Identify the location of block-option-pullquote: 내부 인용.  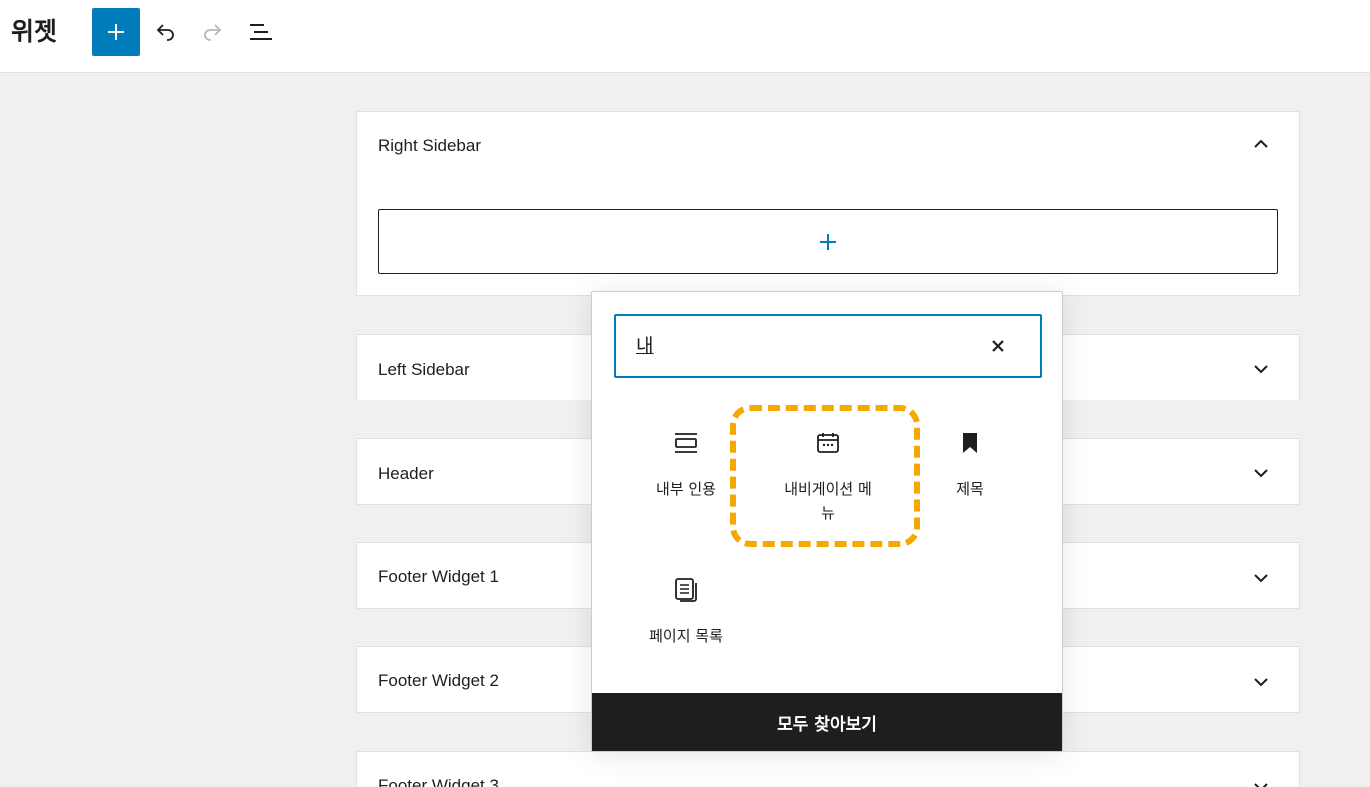
(686, 465).